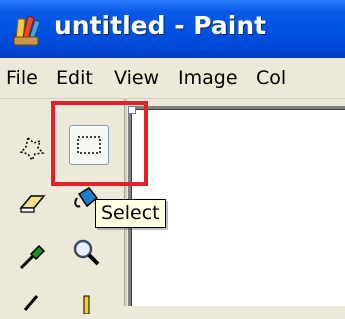 The width and height of the screenshot is (345, 319). I want to click on eyedropper-icon, so click(32, 257).